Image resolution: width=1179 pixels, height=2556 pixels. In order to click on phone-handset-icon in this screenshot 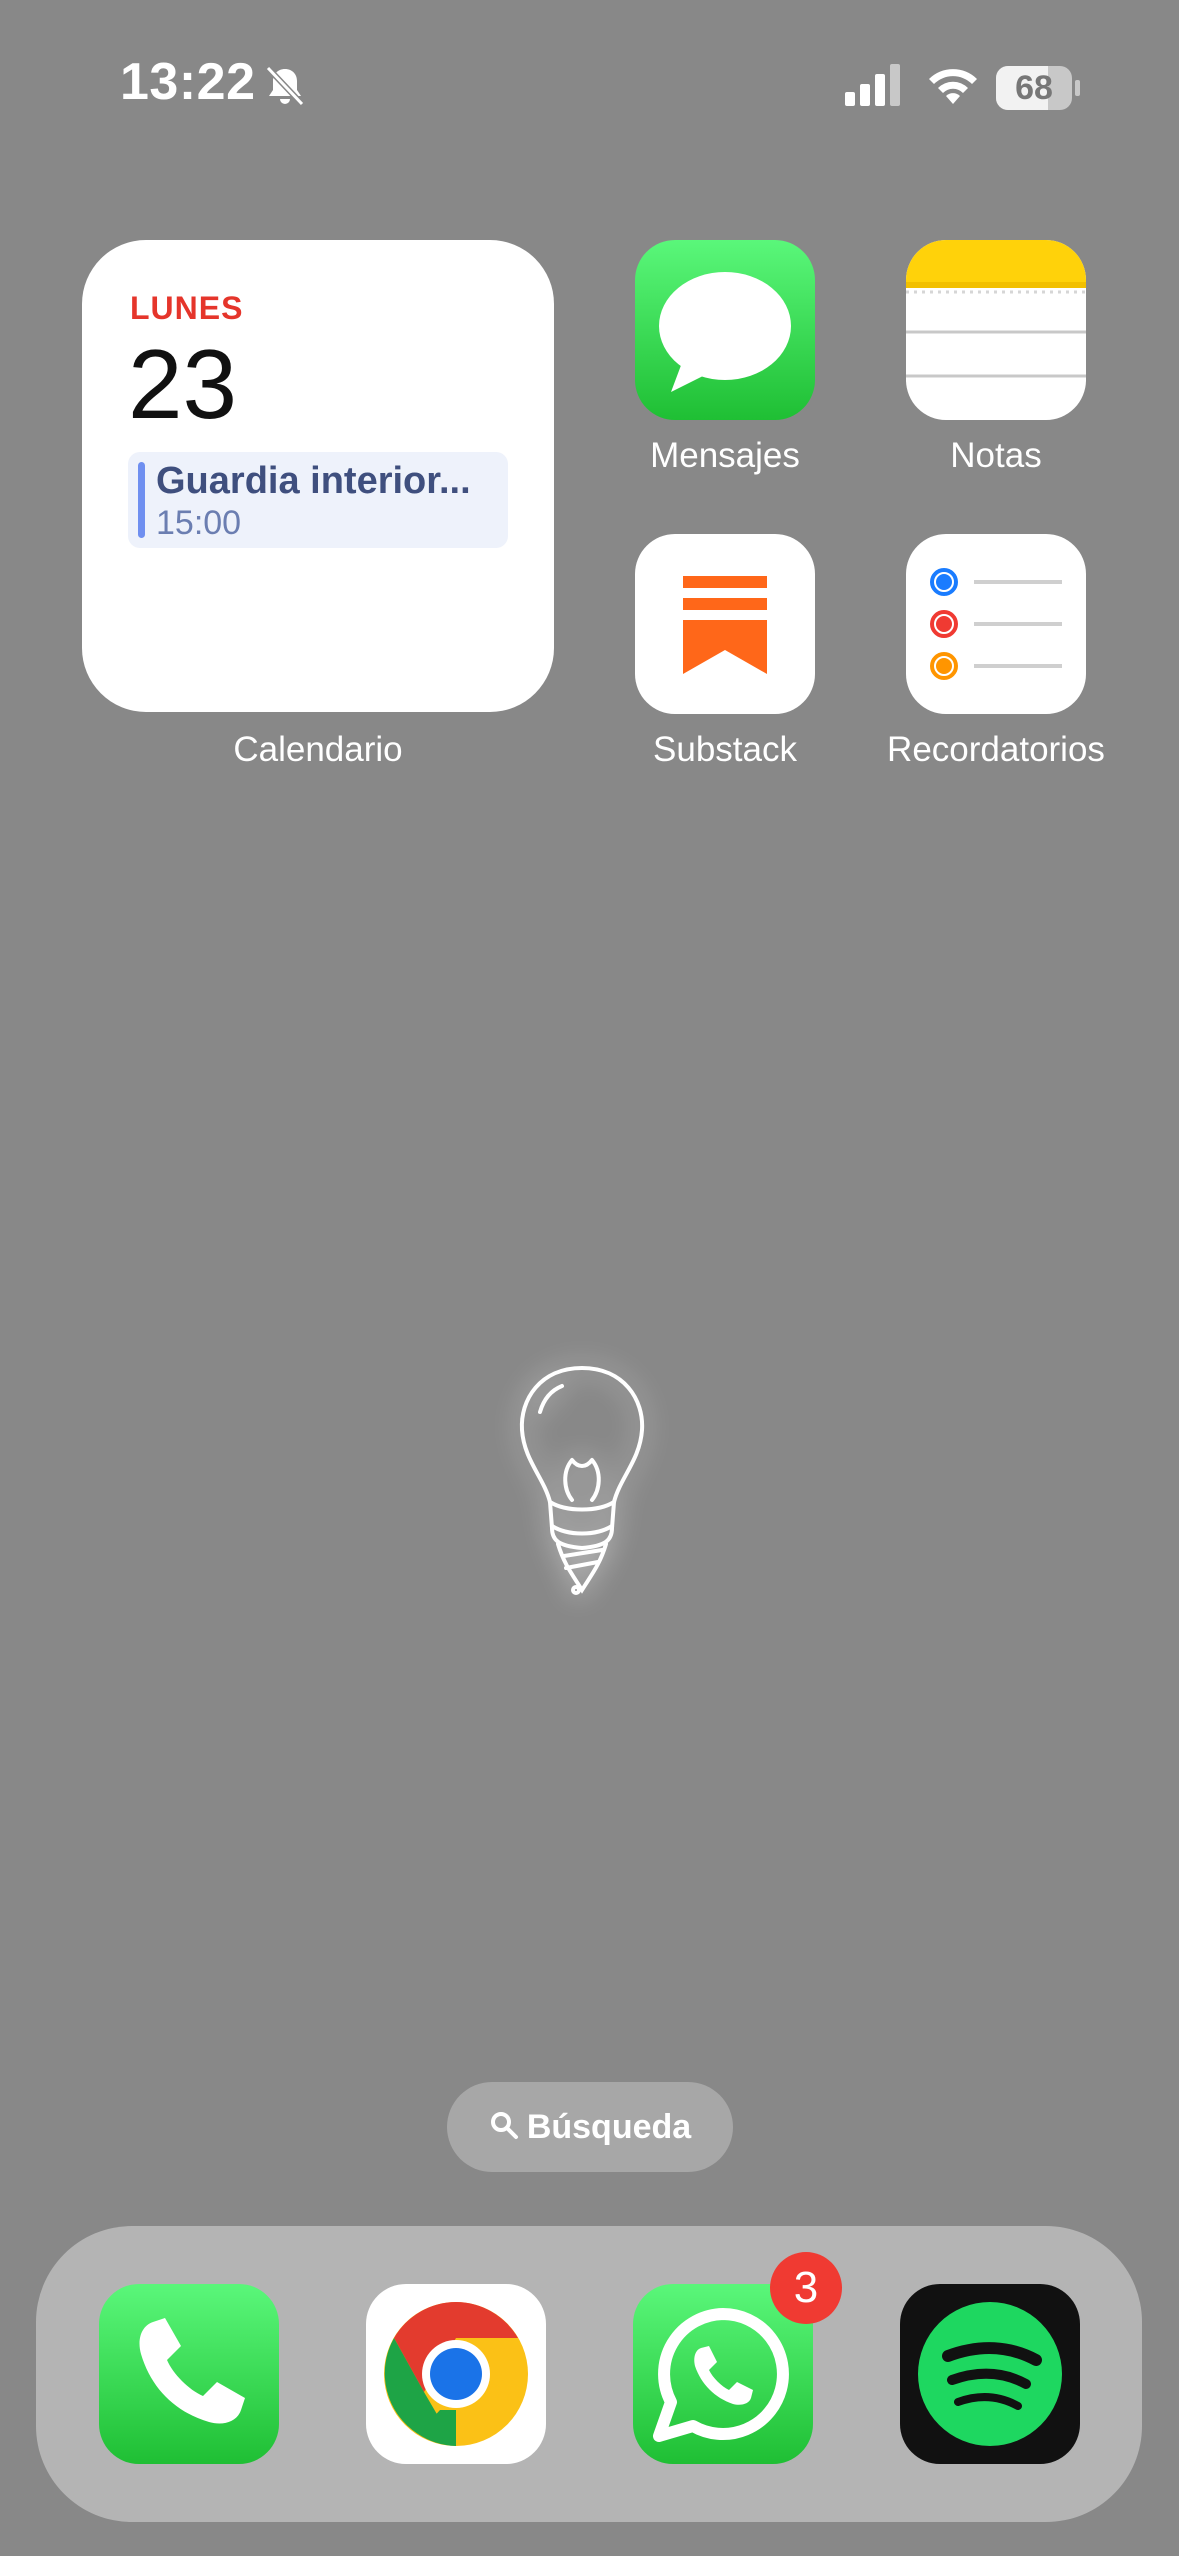, I will do `click(192, 2371)`.